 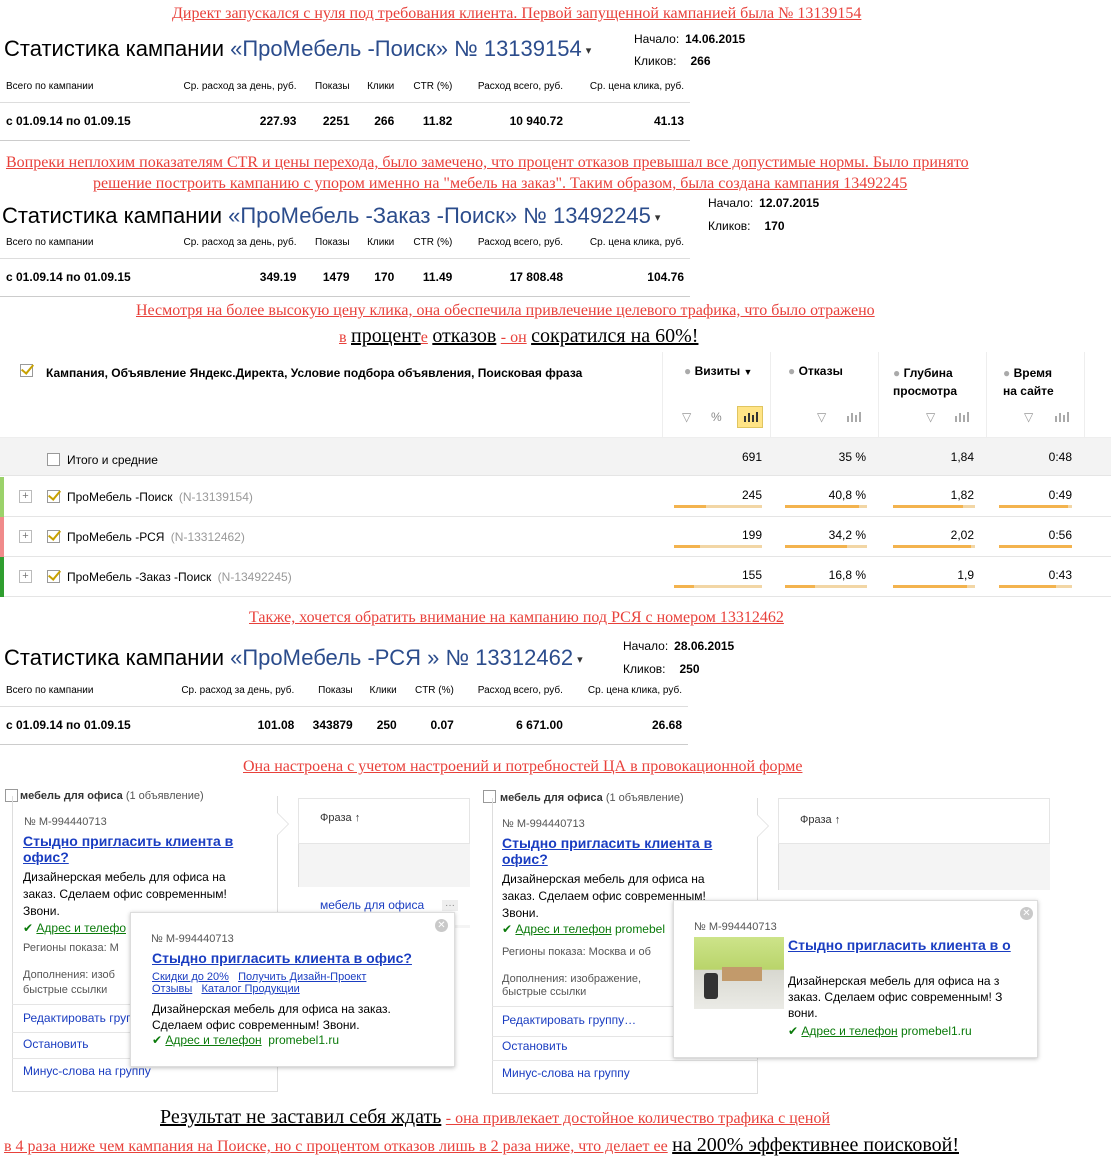 What do you see at coordinates (764, 203) in the screenshot?
I see `start-date: Начало: 12.07.2015` at bounding box center [764, 203].